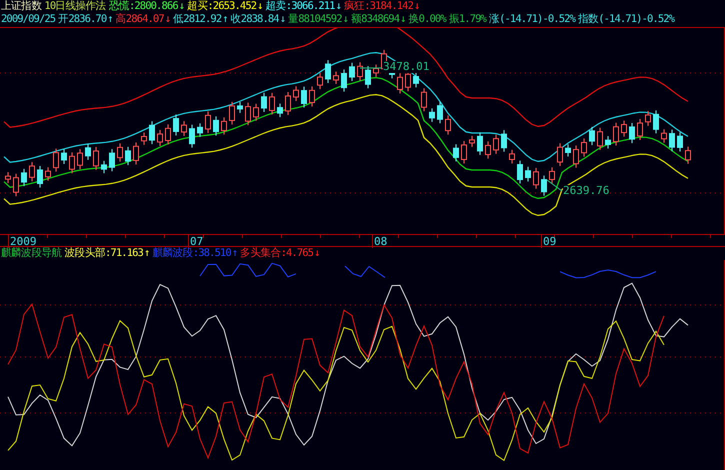  Describe the element at coordinates (31, 253) in the screenshot. I see `indicator-value: 麒麟波段导航` at that location.